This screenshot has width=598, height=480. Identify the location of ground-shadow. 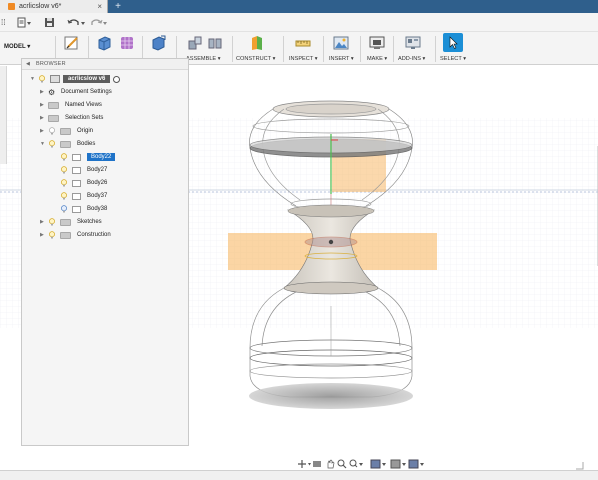
(331, 396).